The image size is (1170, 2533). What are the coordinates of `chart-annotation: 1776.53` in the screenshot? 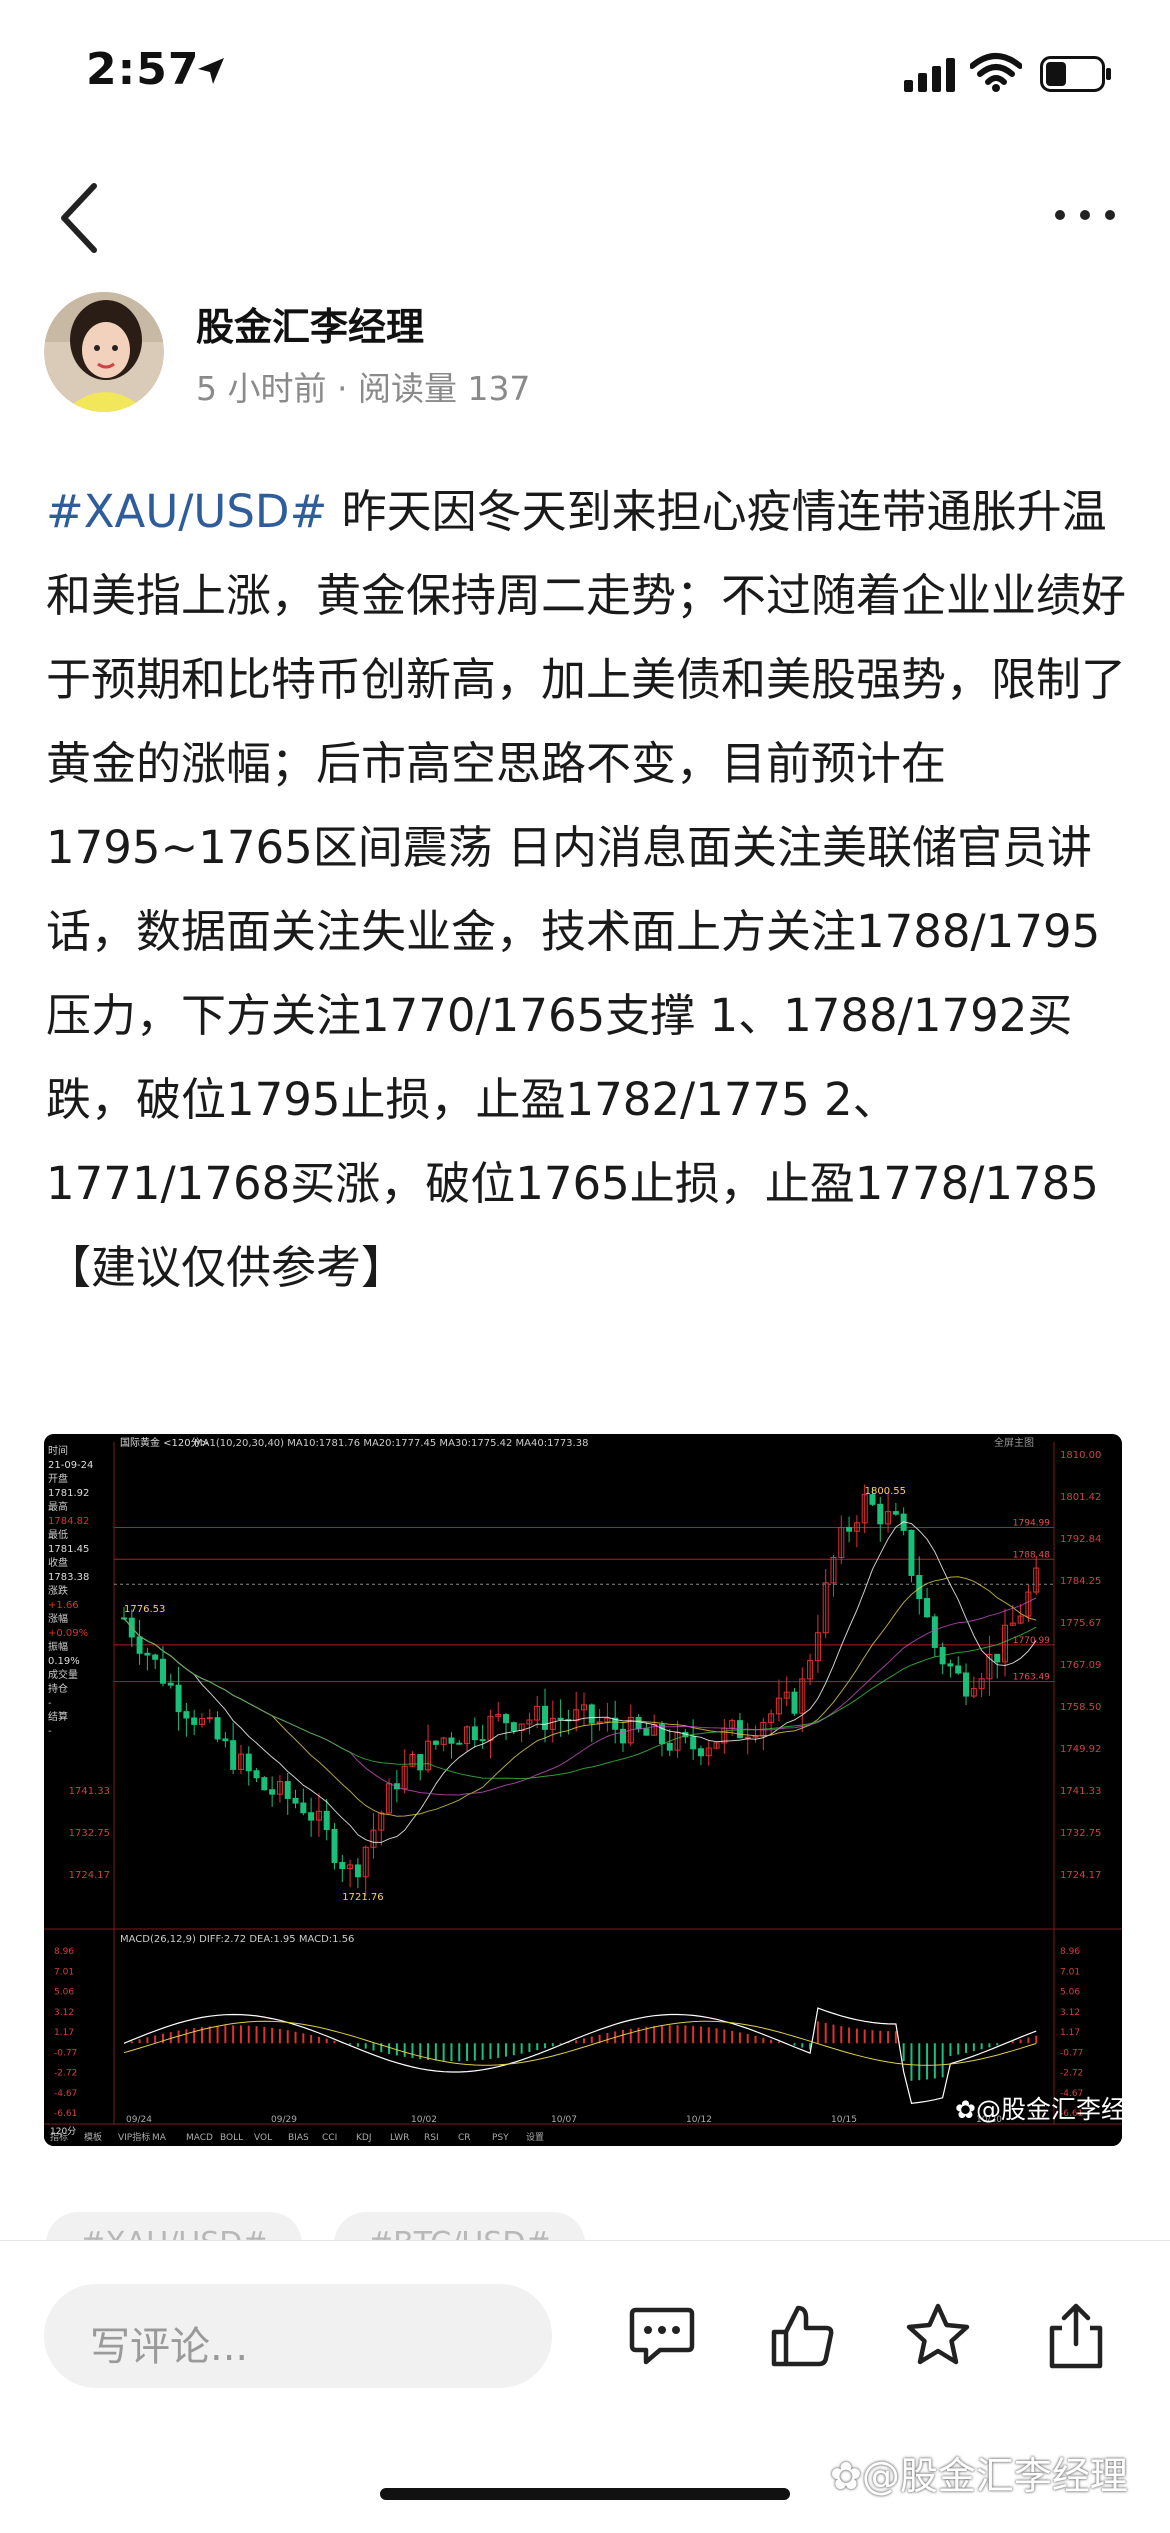 It's located at (144, 1609).